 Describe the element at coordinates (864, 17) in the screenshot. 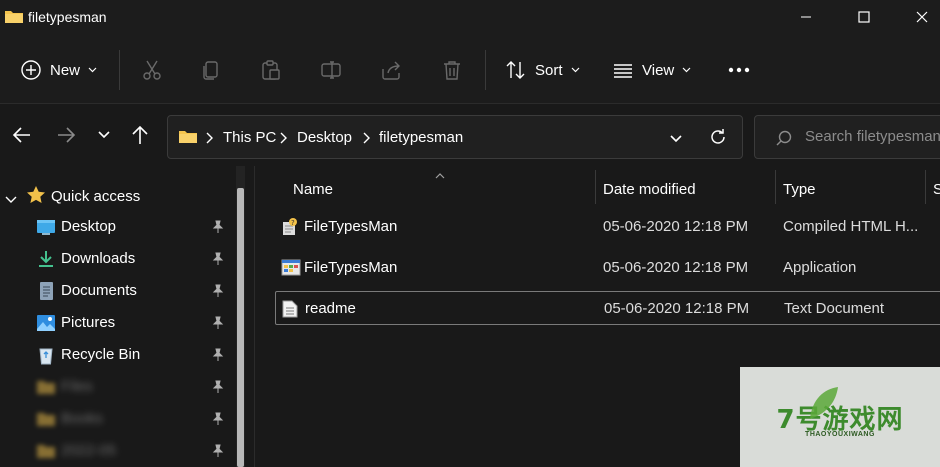

I see `maximize-button` at that location.